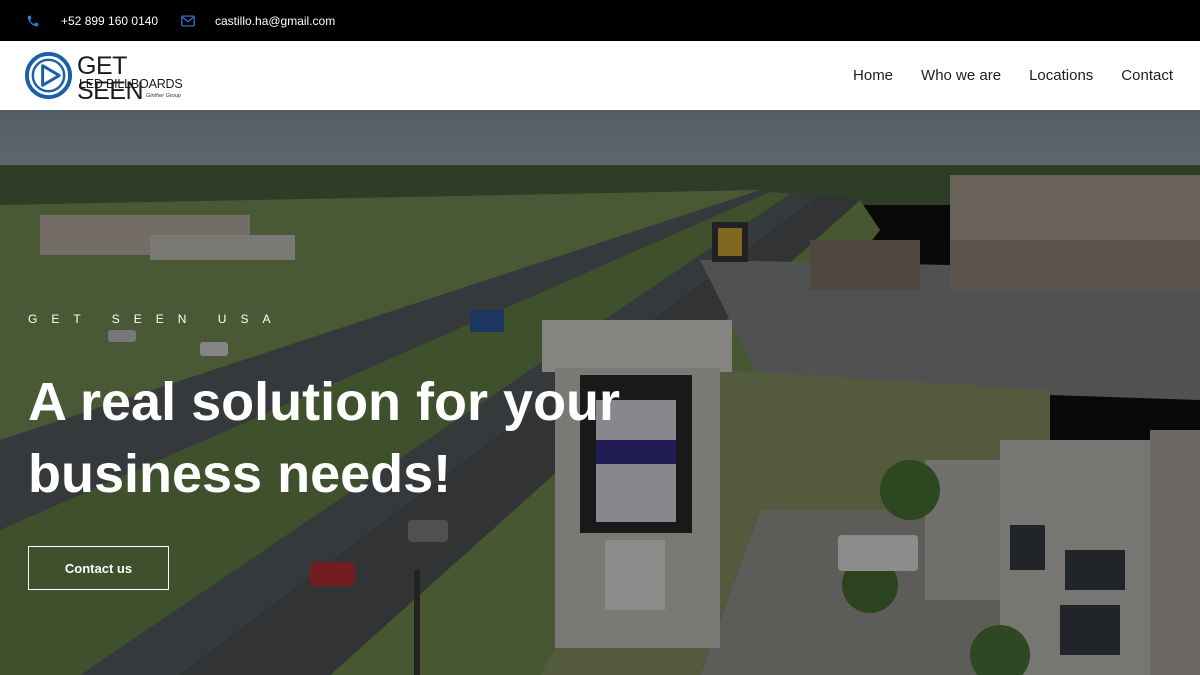 The width and height of the screenshot is (1200, 675). I want to click on contact-us-button: Contact us, so click(98, 568).